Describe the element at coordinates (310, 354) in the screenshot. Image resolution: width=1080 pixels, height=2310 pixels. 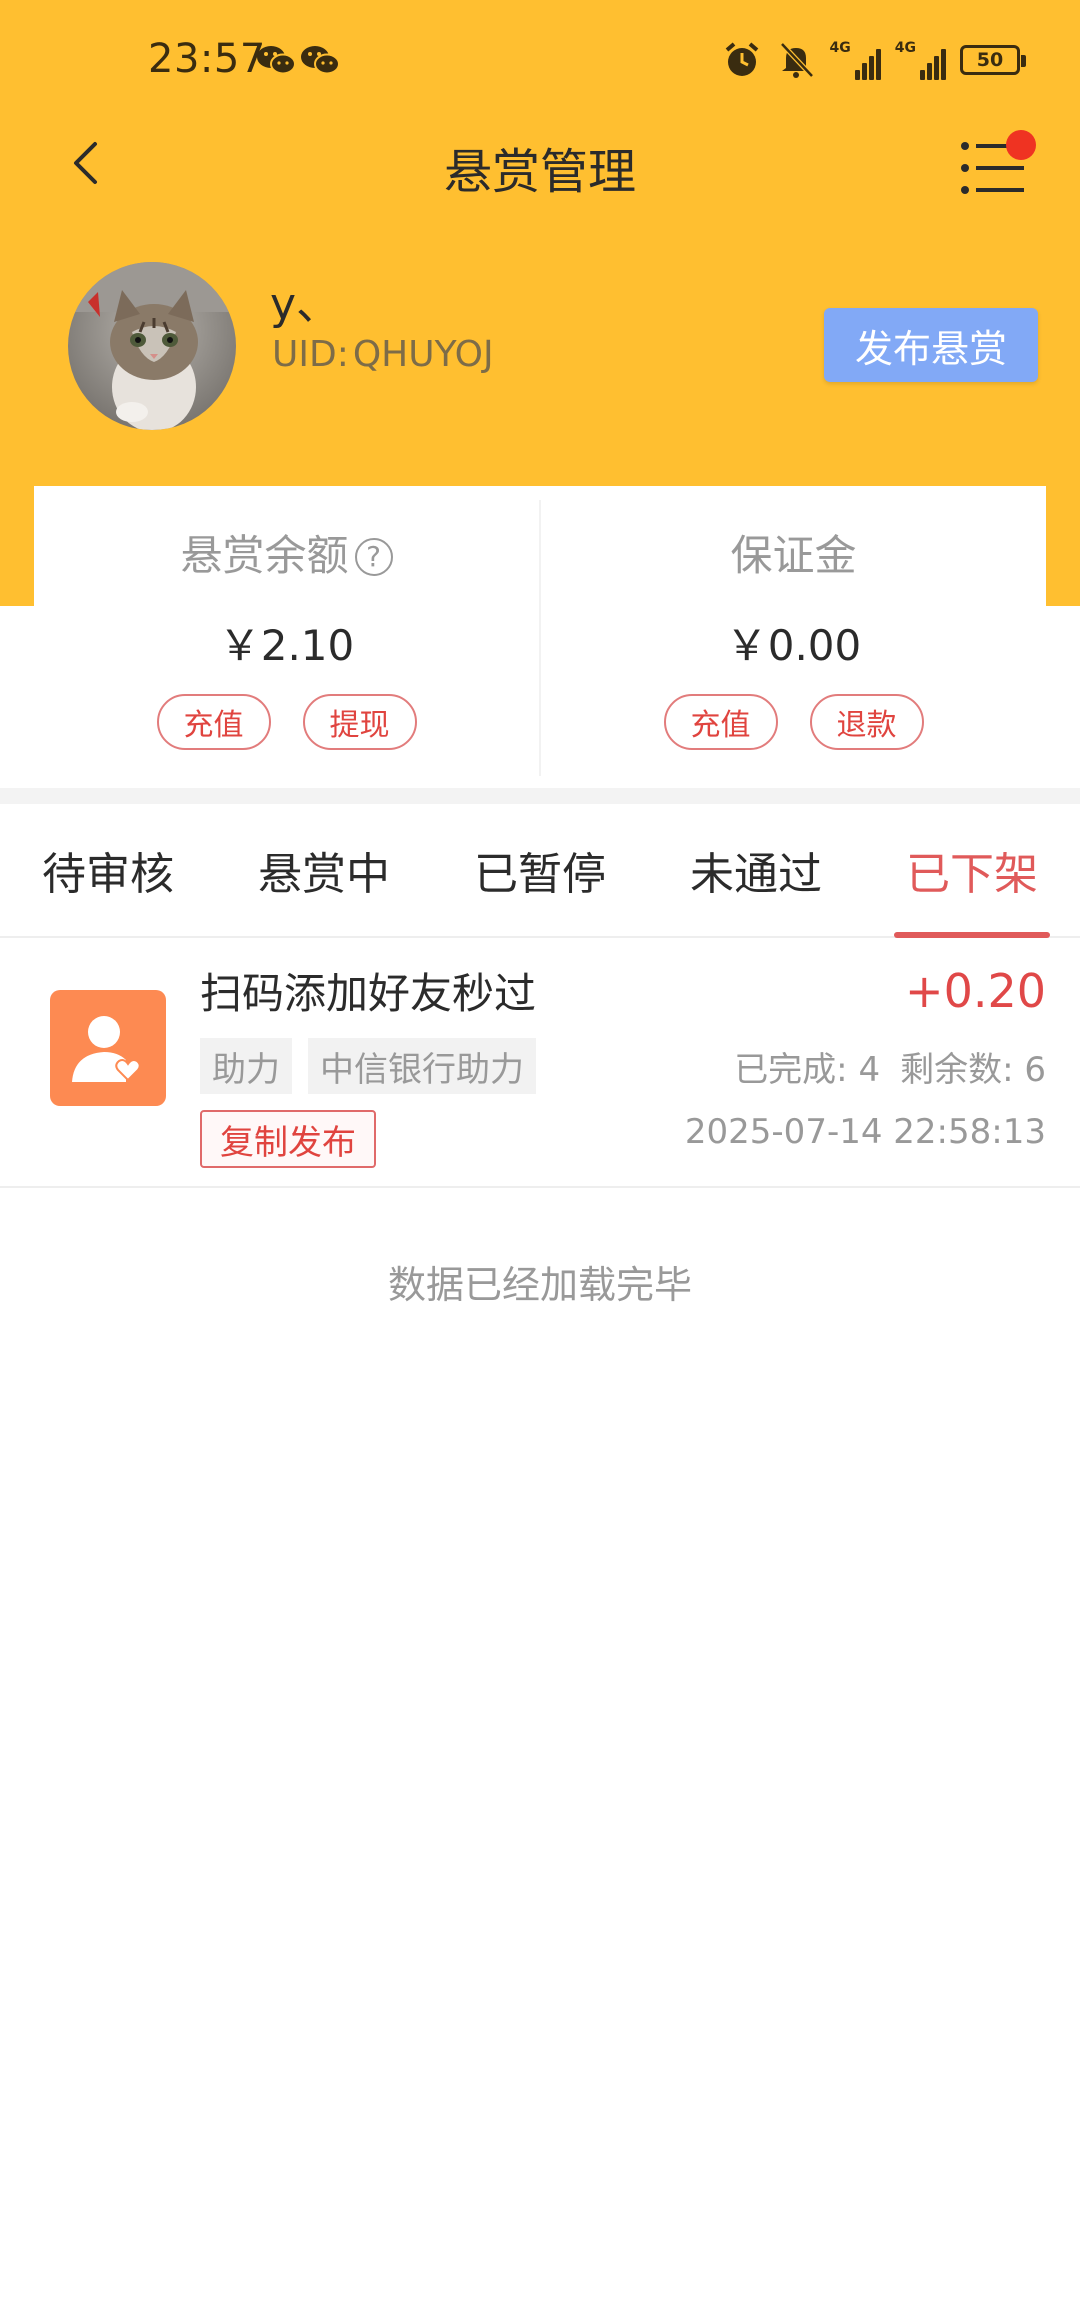
I see `uid-label: UID:` at that location.